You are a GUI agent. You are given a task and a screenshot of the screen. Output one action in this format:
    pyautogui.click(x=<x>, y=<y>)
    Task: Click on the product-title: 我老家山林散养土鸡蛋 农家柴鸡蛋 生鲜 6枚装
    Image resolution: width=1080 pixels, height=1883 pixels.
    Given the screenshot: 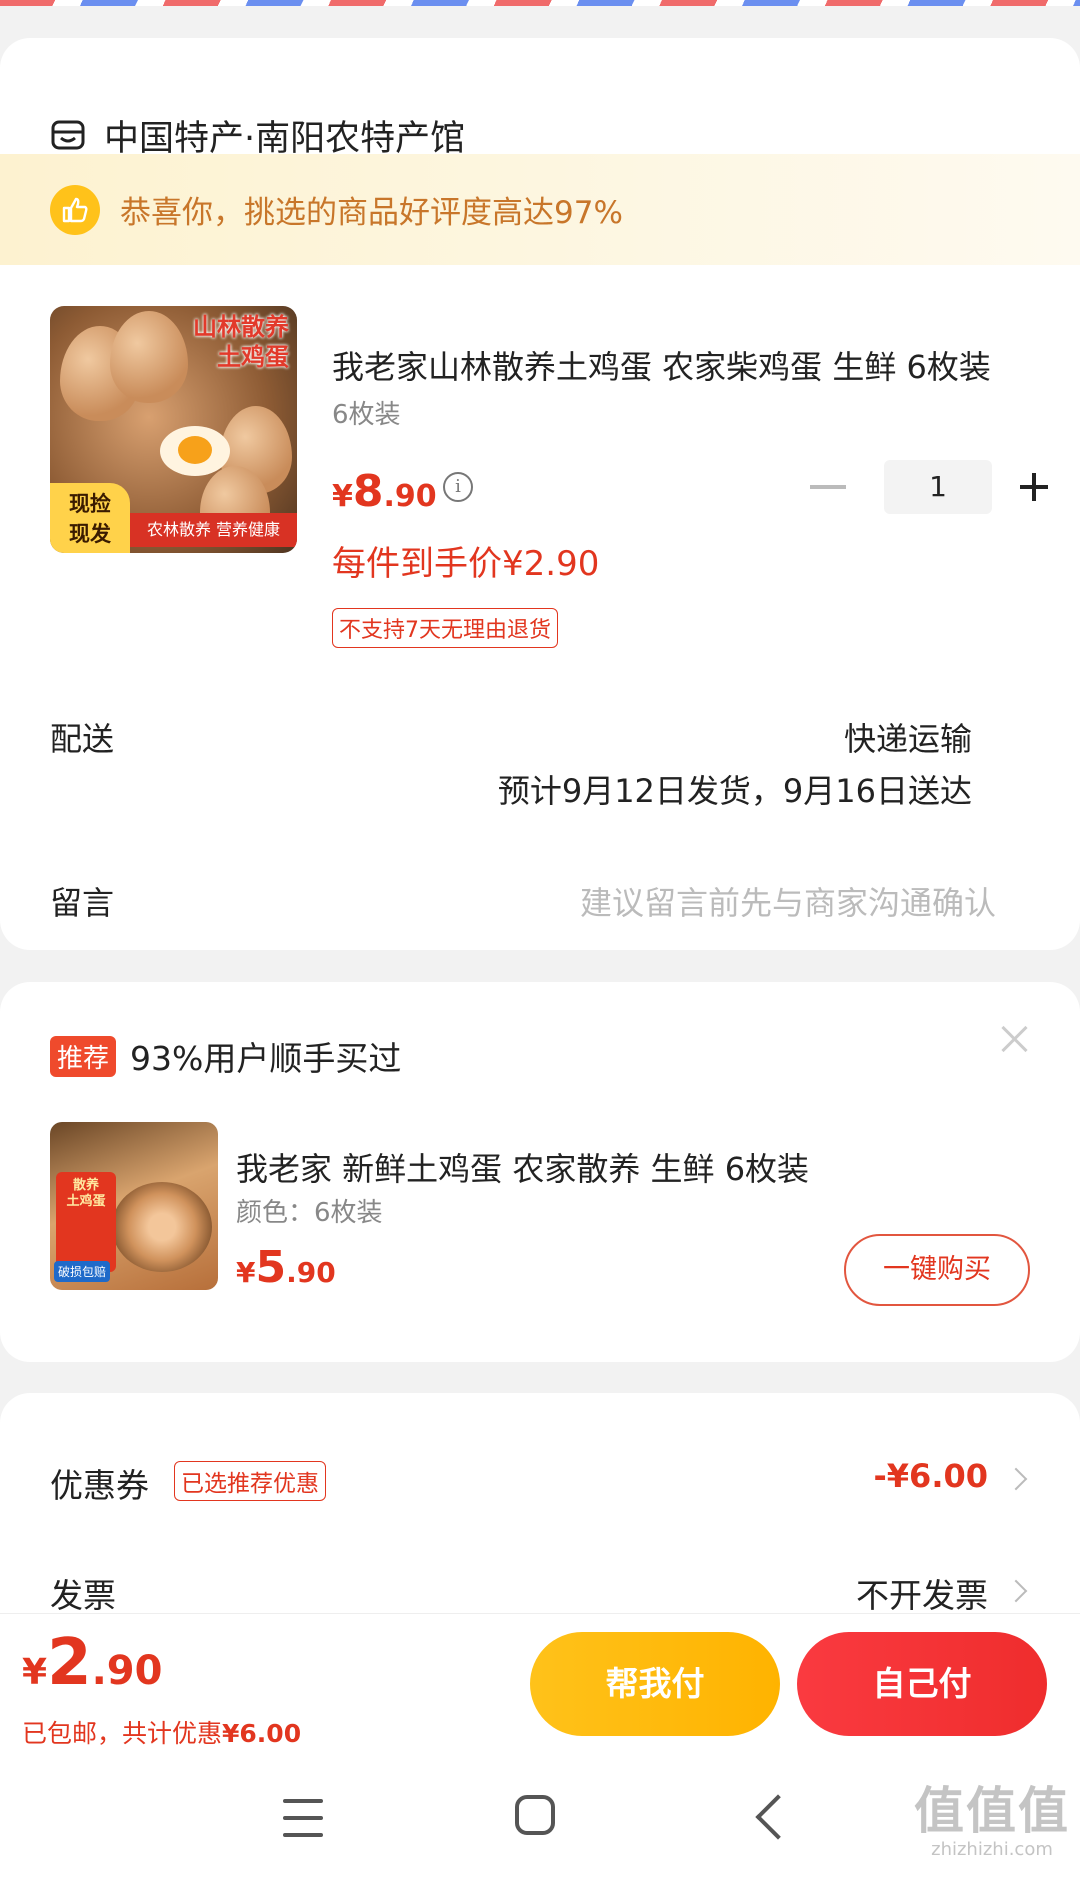 What is the action you would take?
    pyautogui.click(x=677, y=365)
    